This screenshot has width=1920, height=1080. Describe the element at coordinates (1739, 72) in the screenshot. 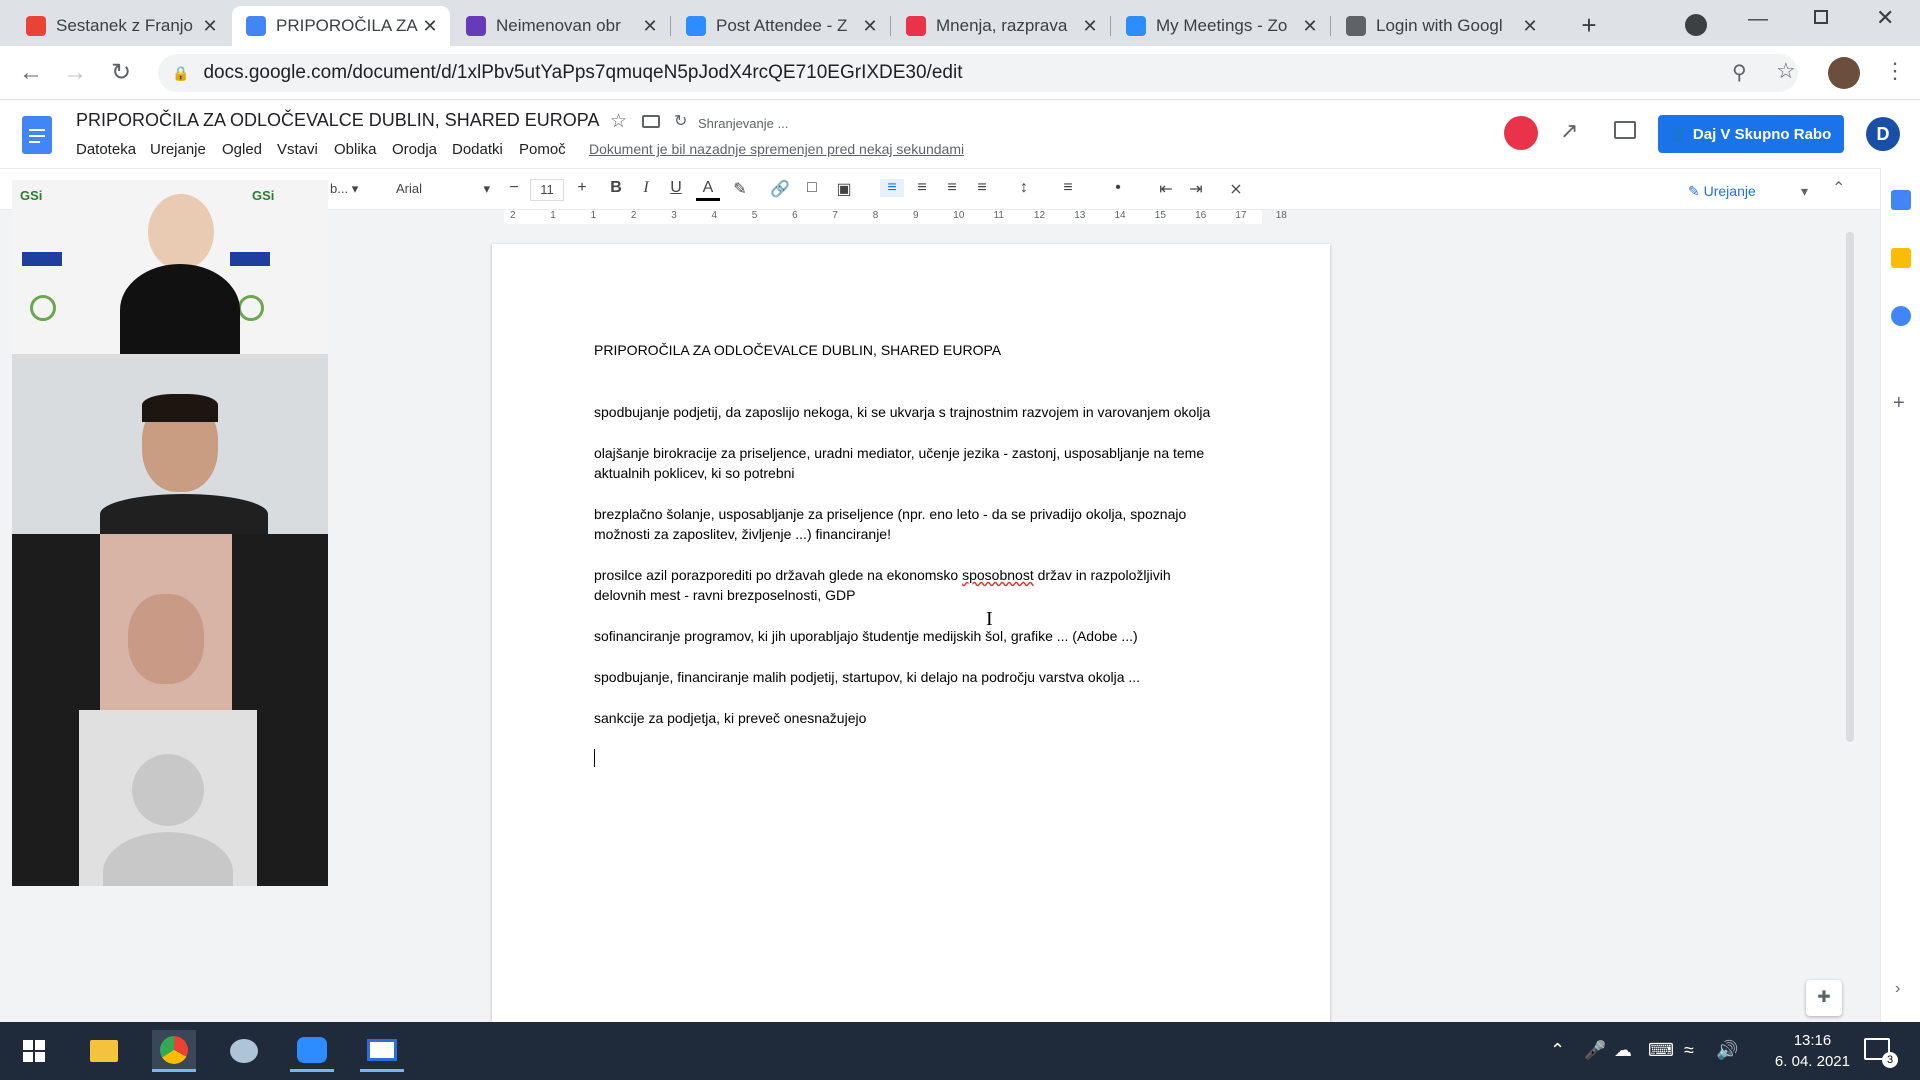

I see `zoom-icon: ⚲` at that location.